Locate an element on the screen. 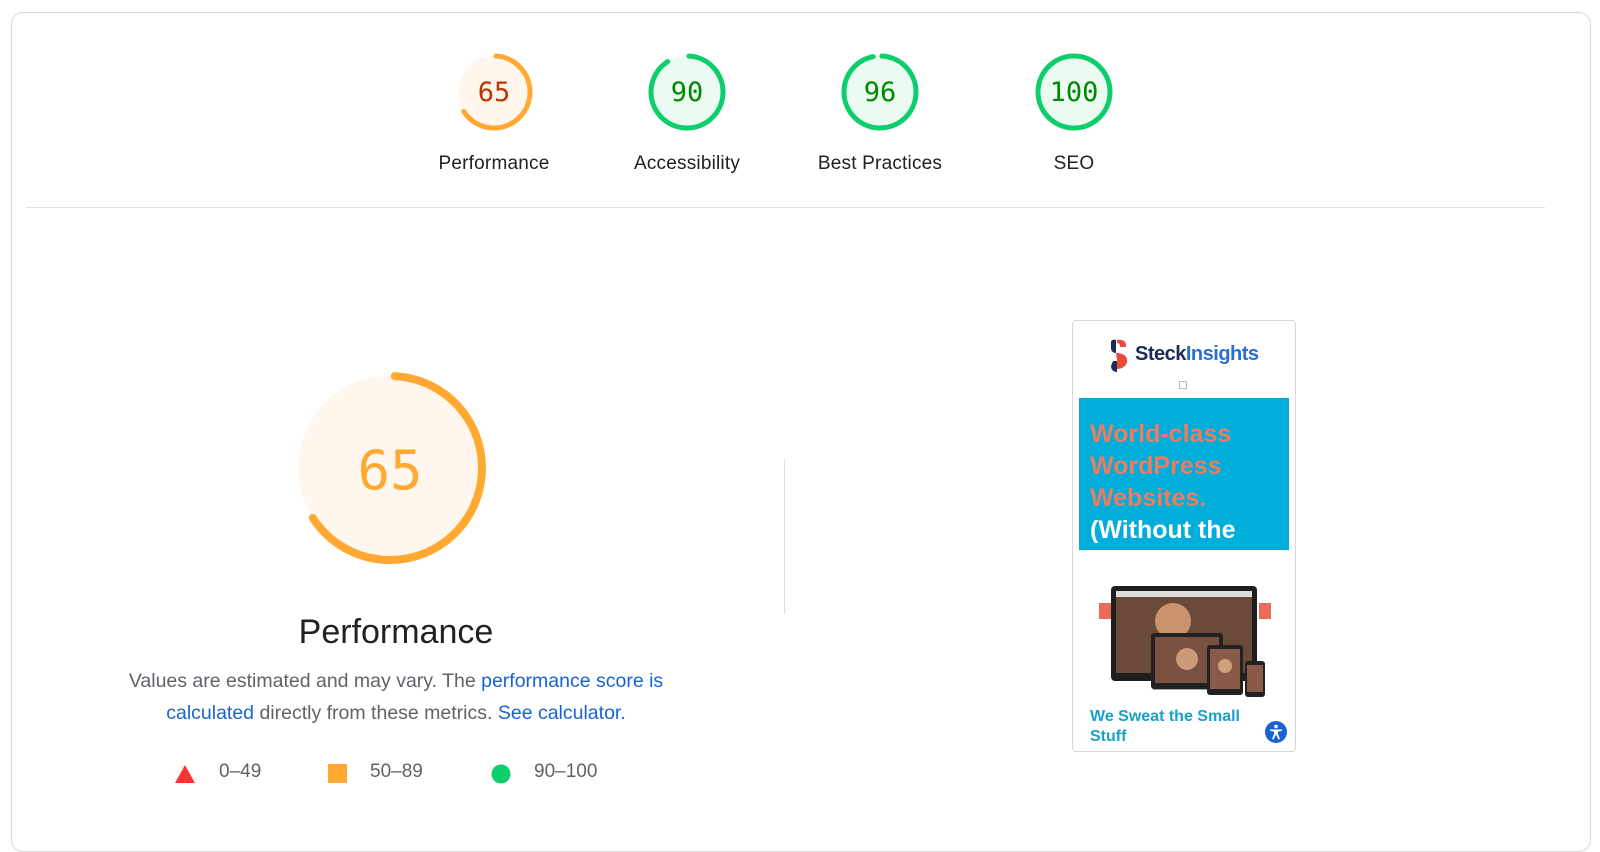 The width and height of the screenshot is (1600, 852). see-calculator-link: See calculator. is located at coordinates (562, 713).